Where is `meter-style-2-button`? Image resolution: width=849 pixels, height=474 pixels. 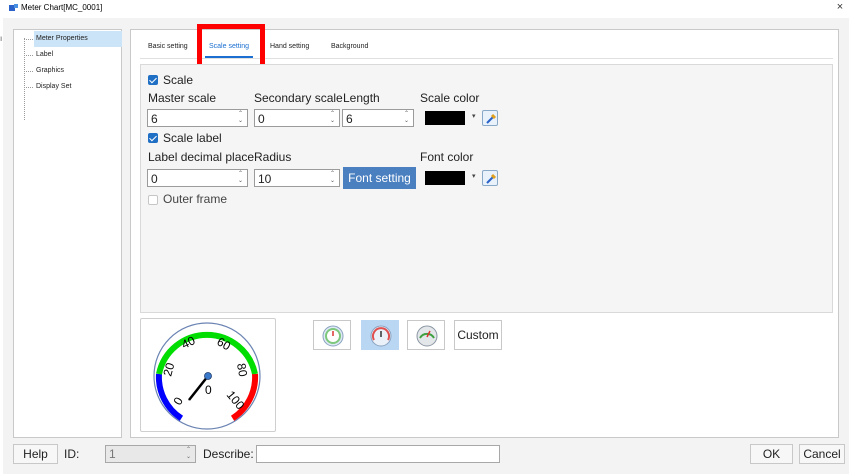
meter-style-2-button is located at coordinates (380, 335).